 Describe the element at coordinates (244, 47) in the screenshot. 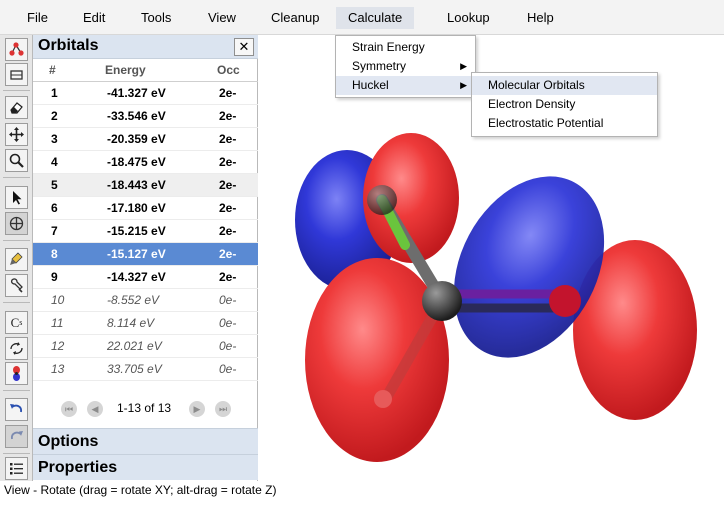

I see `close-icon: ✕` at that location.